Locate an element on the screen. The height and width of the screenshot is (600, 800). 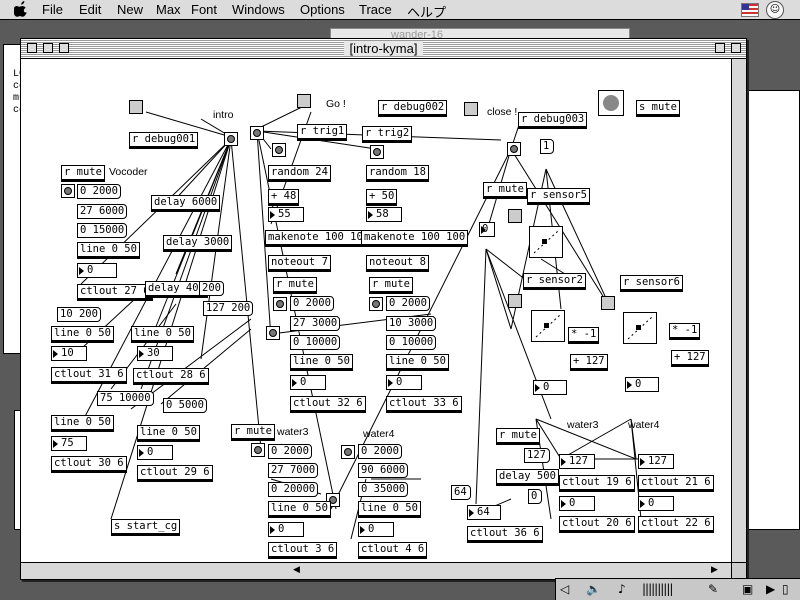
vocoder-bang is located at coordinates (68, 191).